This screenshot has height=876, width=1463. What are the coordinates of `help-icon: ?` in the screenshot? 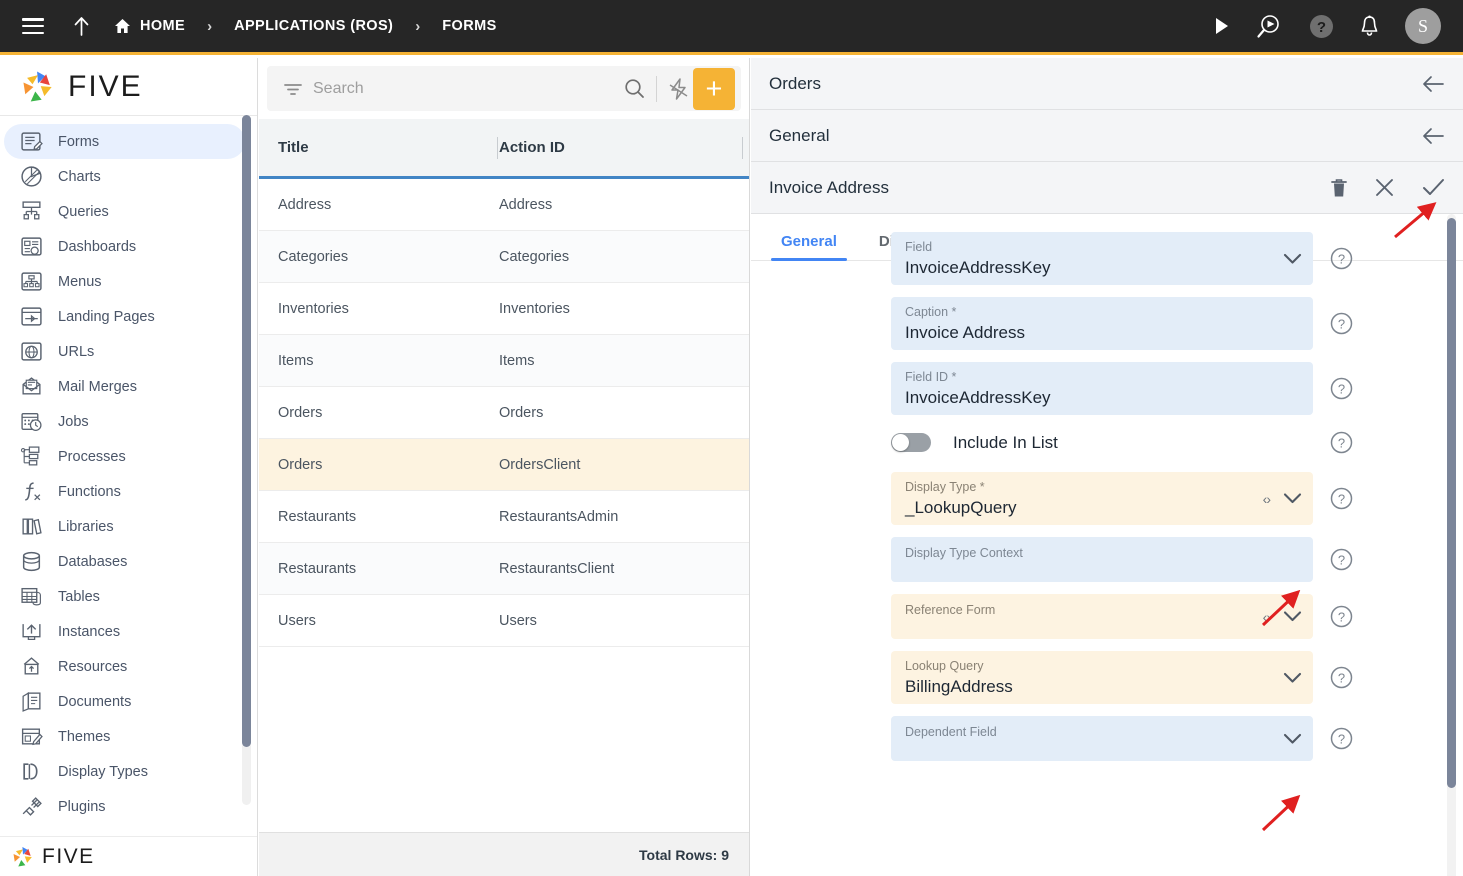 It's located at (1321, 26).